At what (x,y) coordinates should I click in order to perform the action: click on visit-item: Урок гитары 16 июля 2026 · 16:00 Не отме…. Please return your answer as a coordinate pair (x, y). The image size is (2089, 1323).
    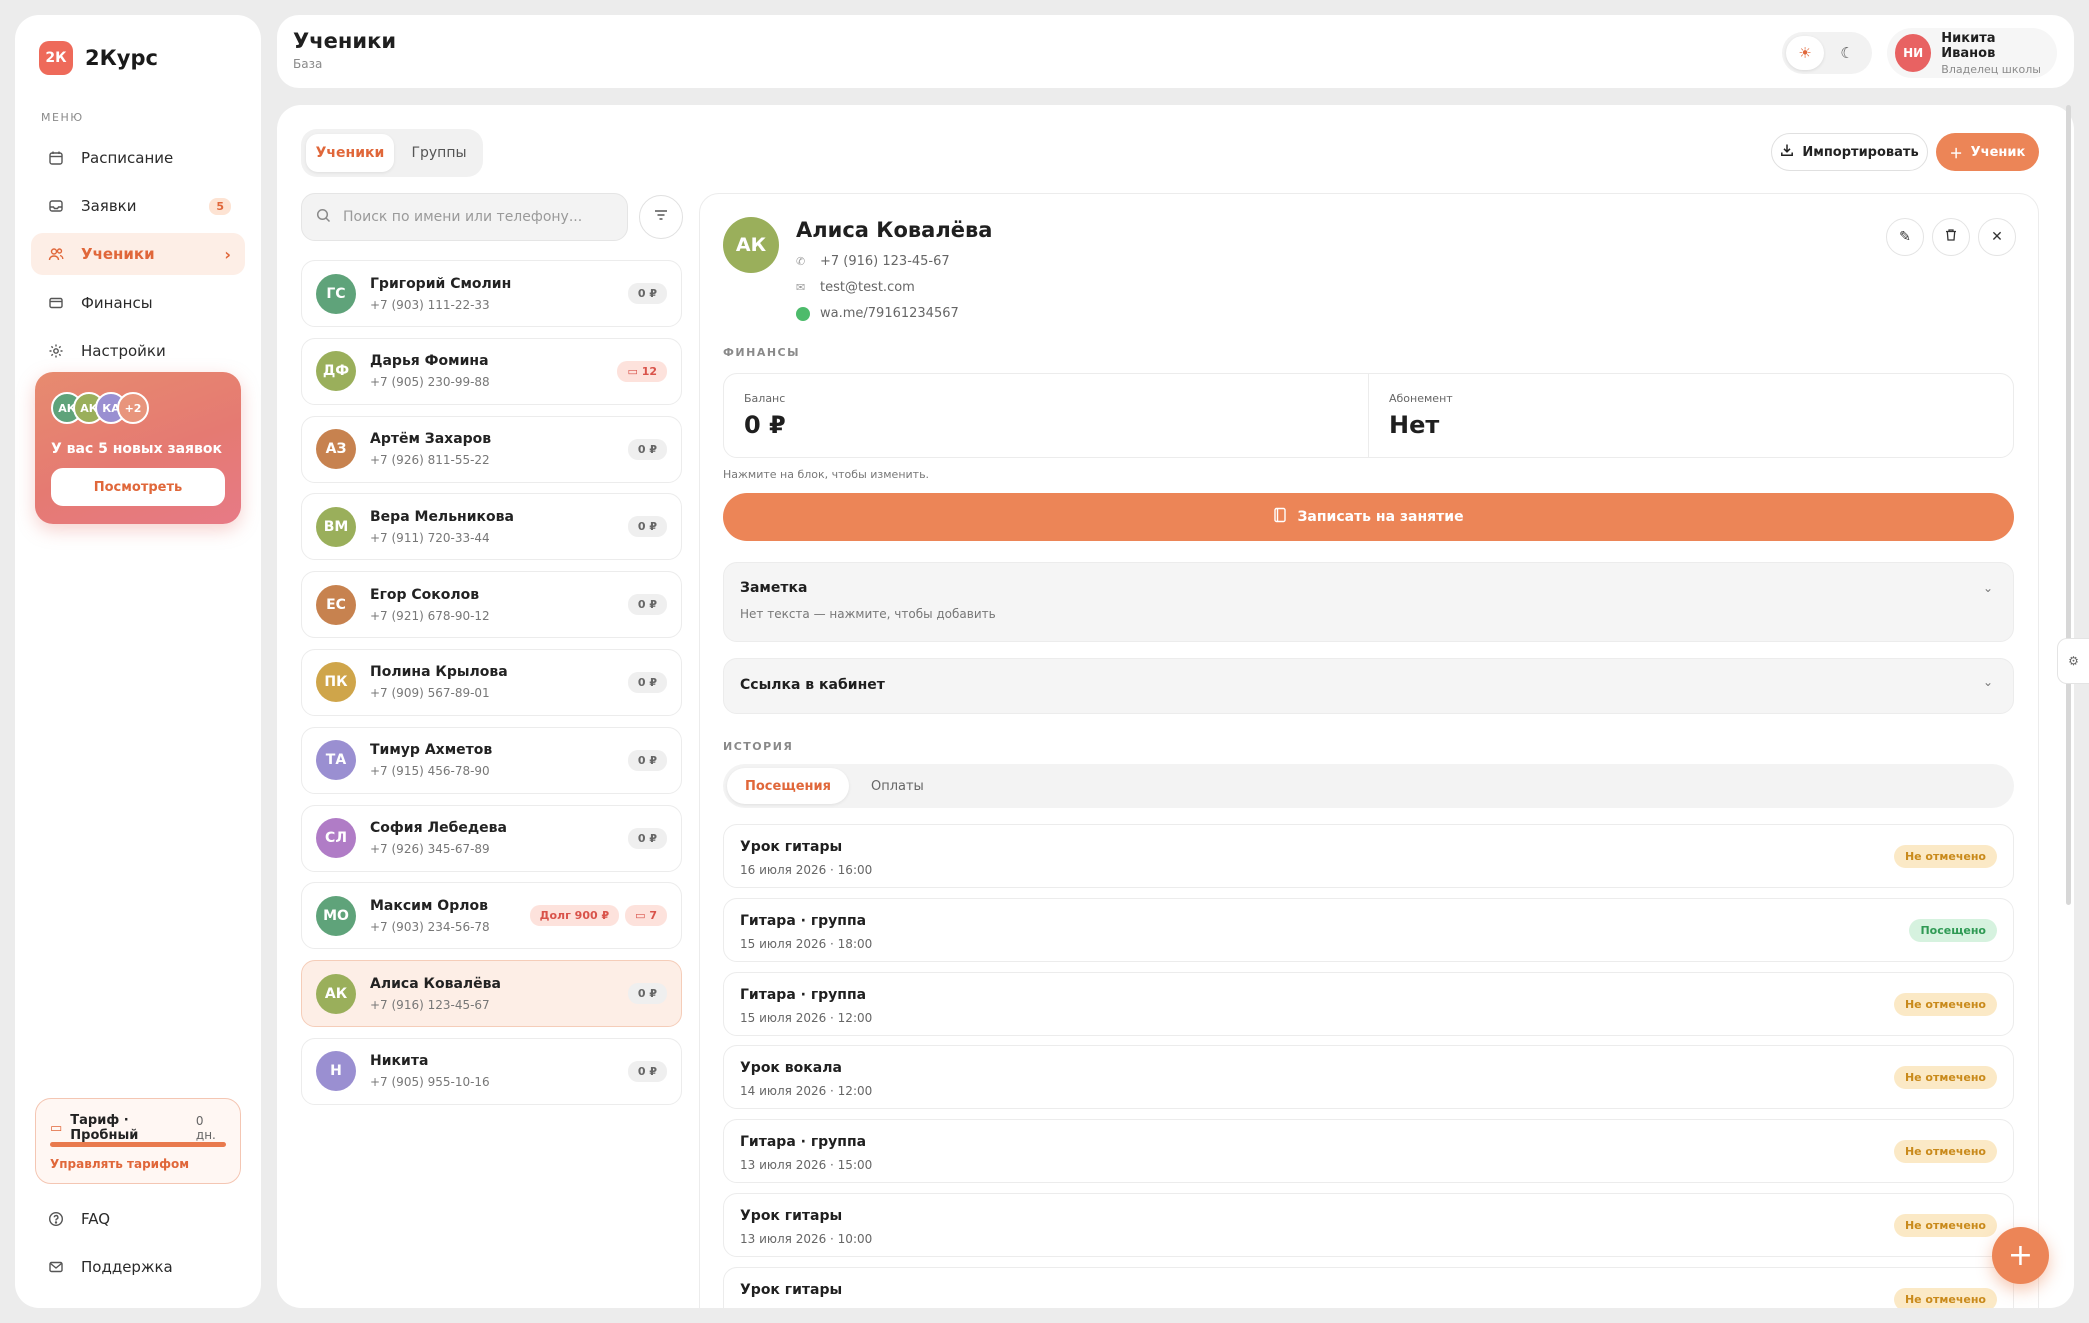
    Looking at the image, I should click on (1368, 856).